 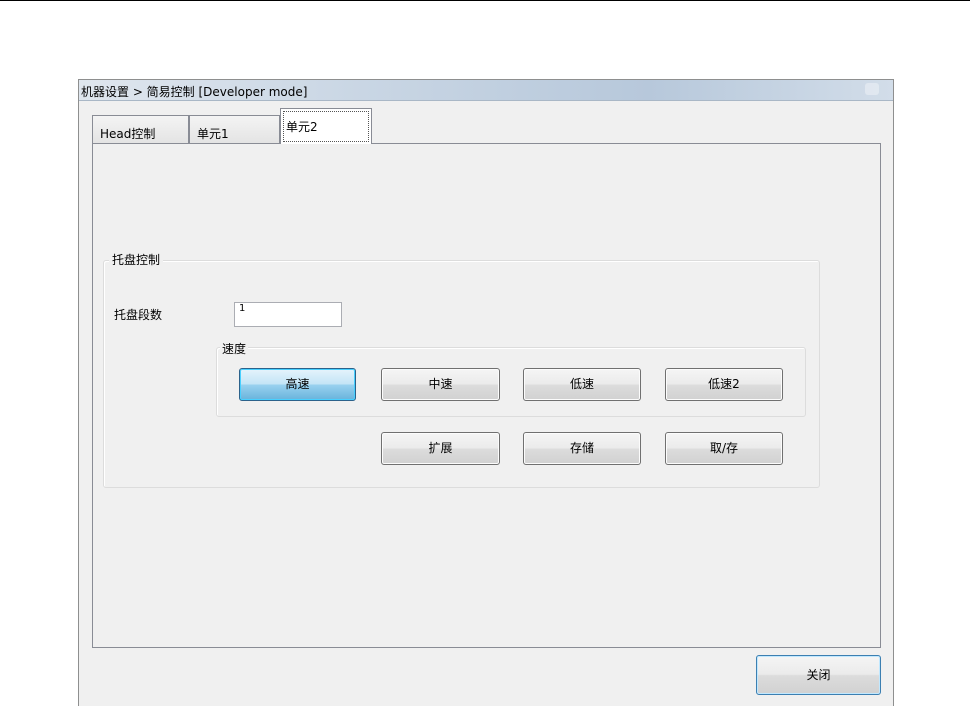 I want to click on top-border-line, so click(x=485, y=0).